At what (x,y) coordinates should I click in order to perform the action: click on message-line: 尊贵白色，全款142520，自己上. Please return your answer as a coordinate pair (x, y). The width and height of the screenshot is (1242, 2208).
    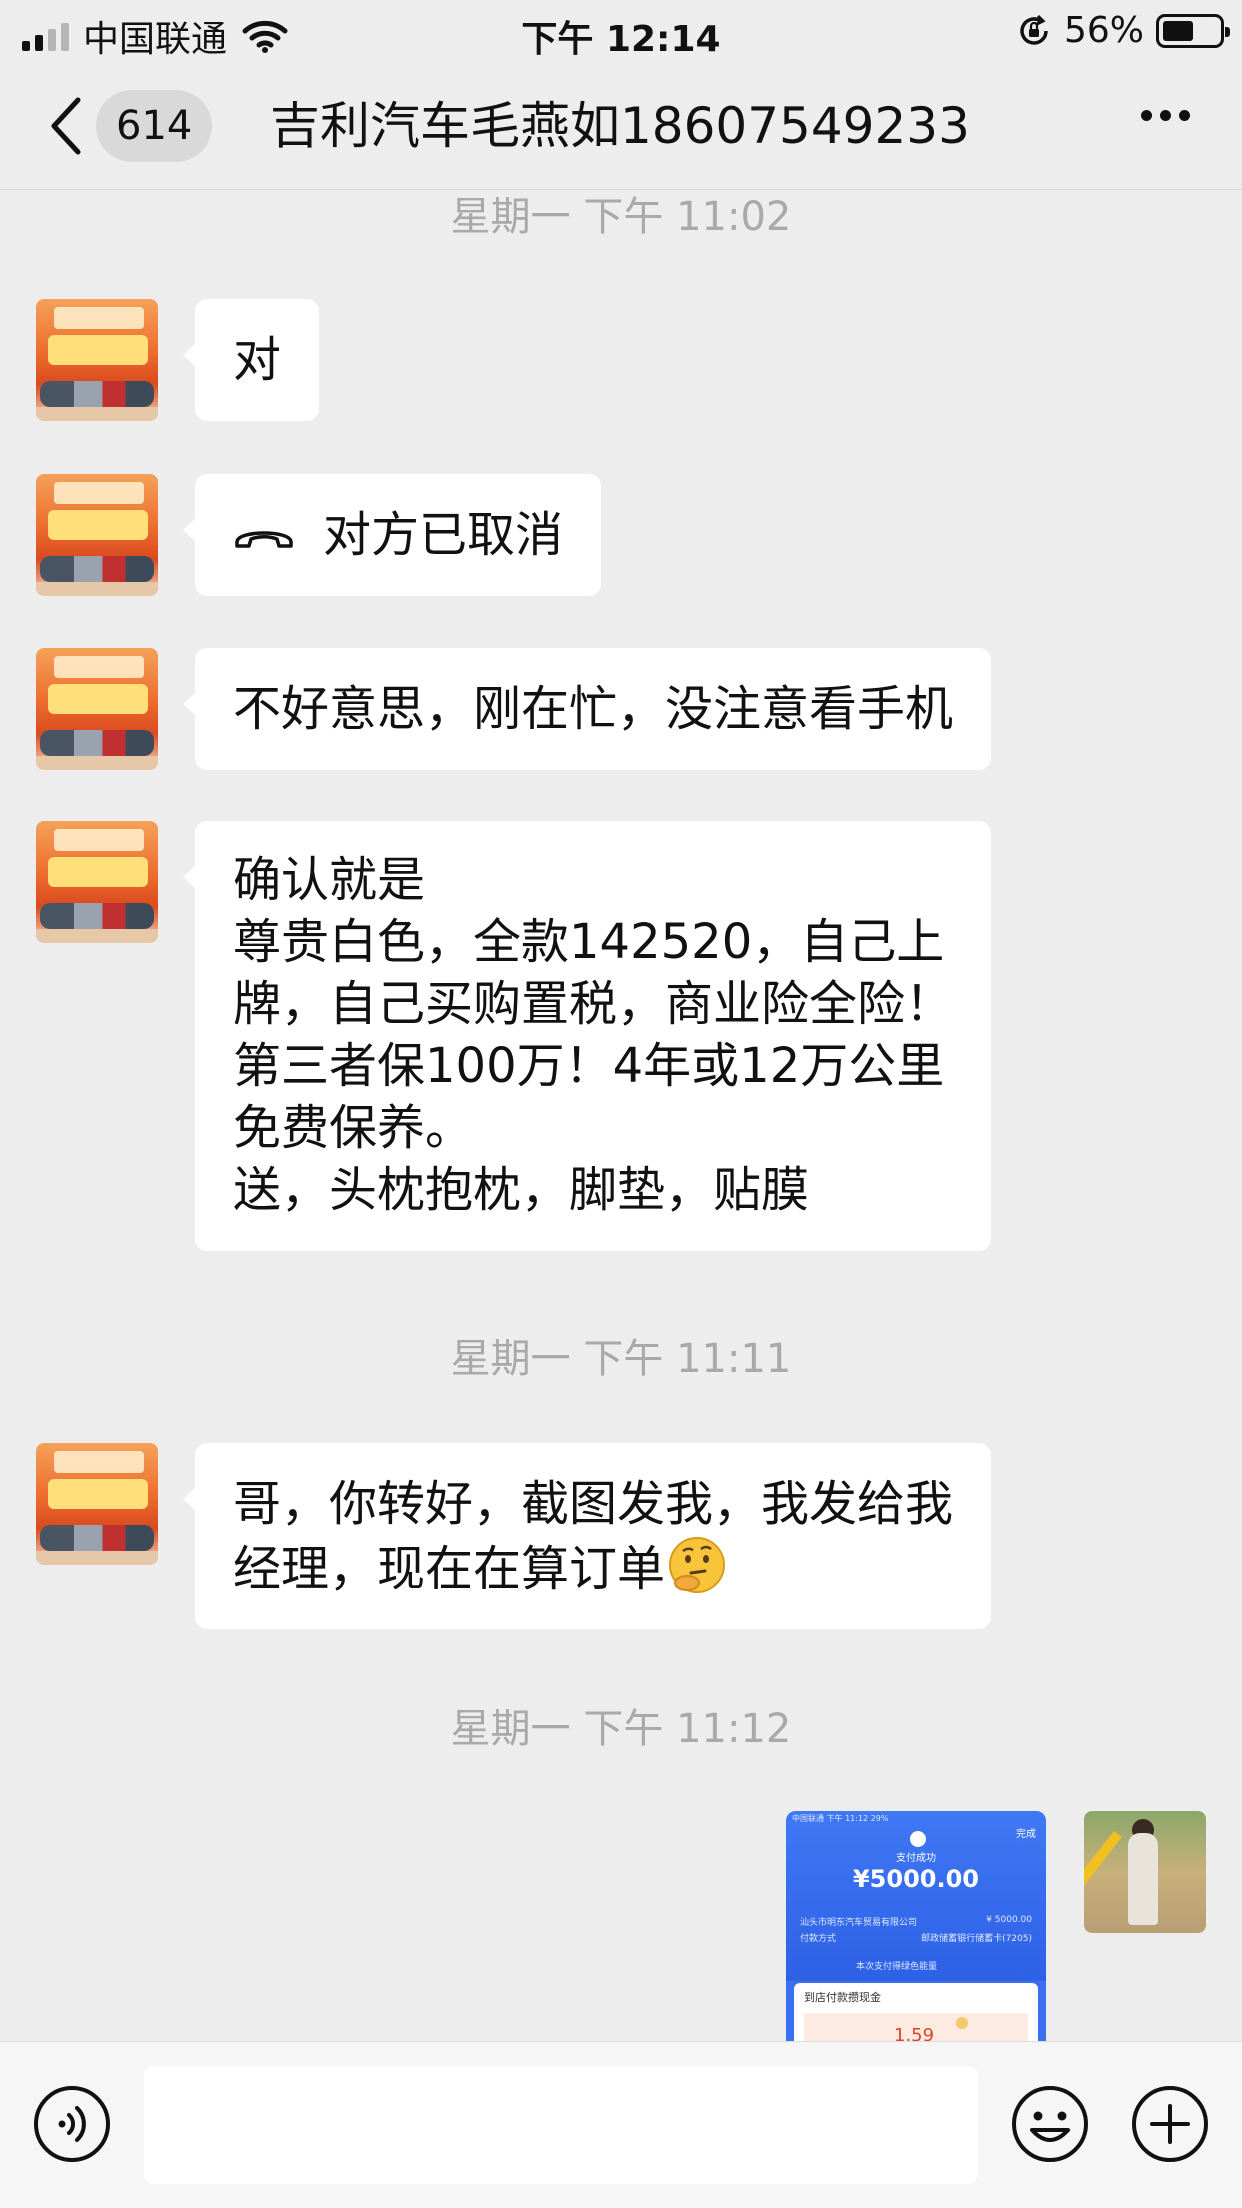
    Looking at the image, I should click on (589, 942).